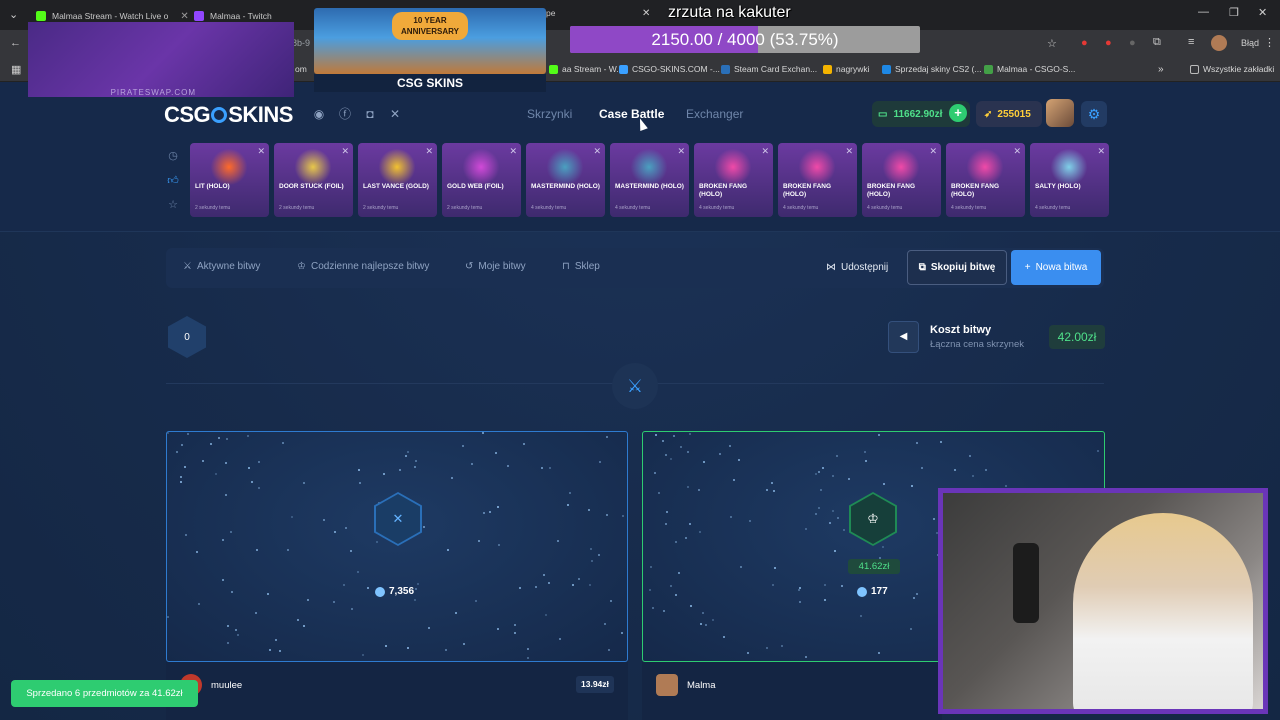 The width and height of the screenshot is (1280, 720). What do you see at coordinates (228, 115) in the screenshot?
I see `site-logo: CSG SKINS` at bounding box center [228, 115].